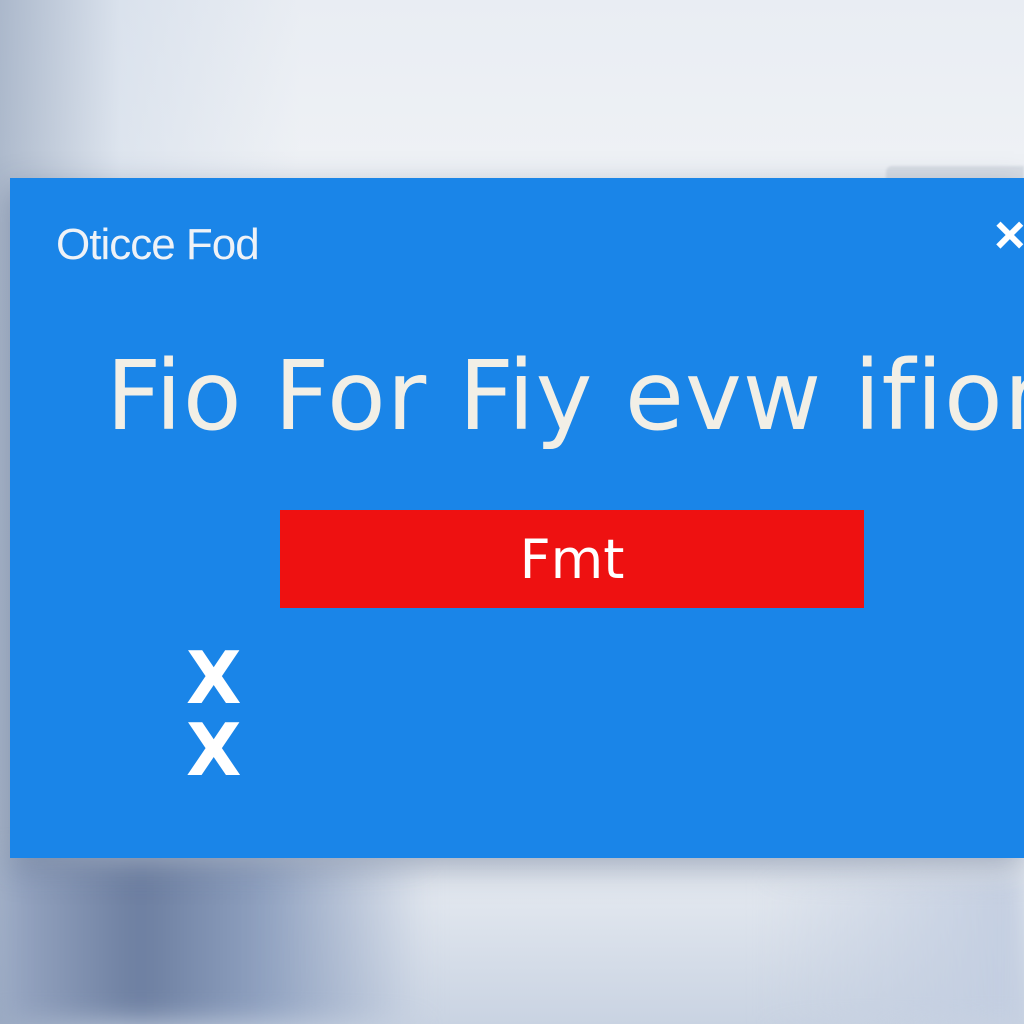 Image resolution: width=1024 pixels, height=1024 pixels. I want to click on dialog-title: Oticce Fod, so click(158, 244).